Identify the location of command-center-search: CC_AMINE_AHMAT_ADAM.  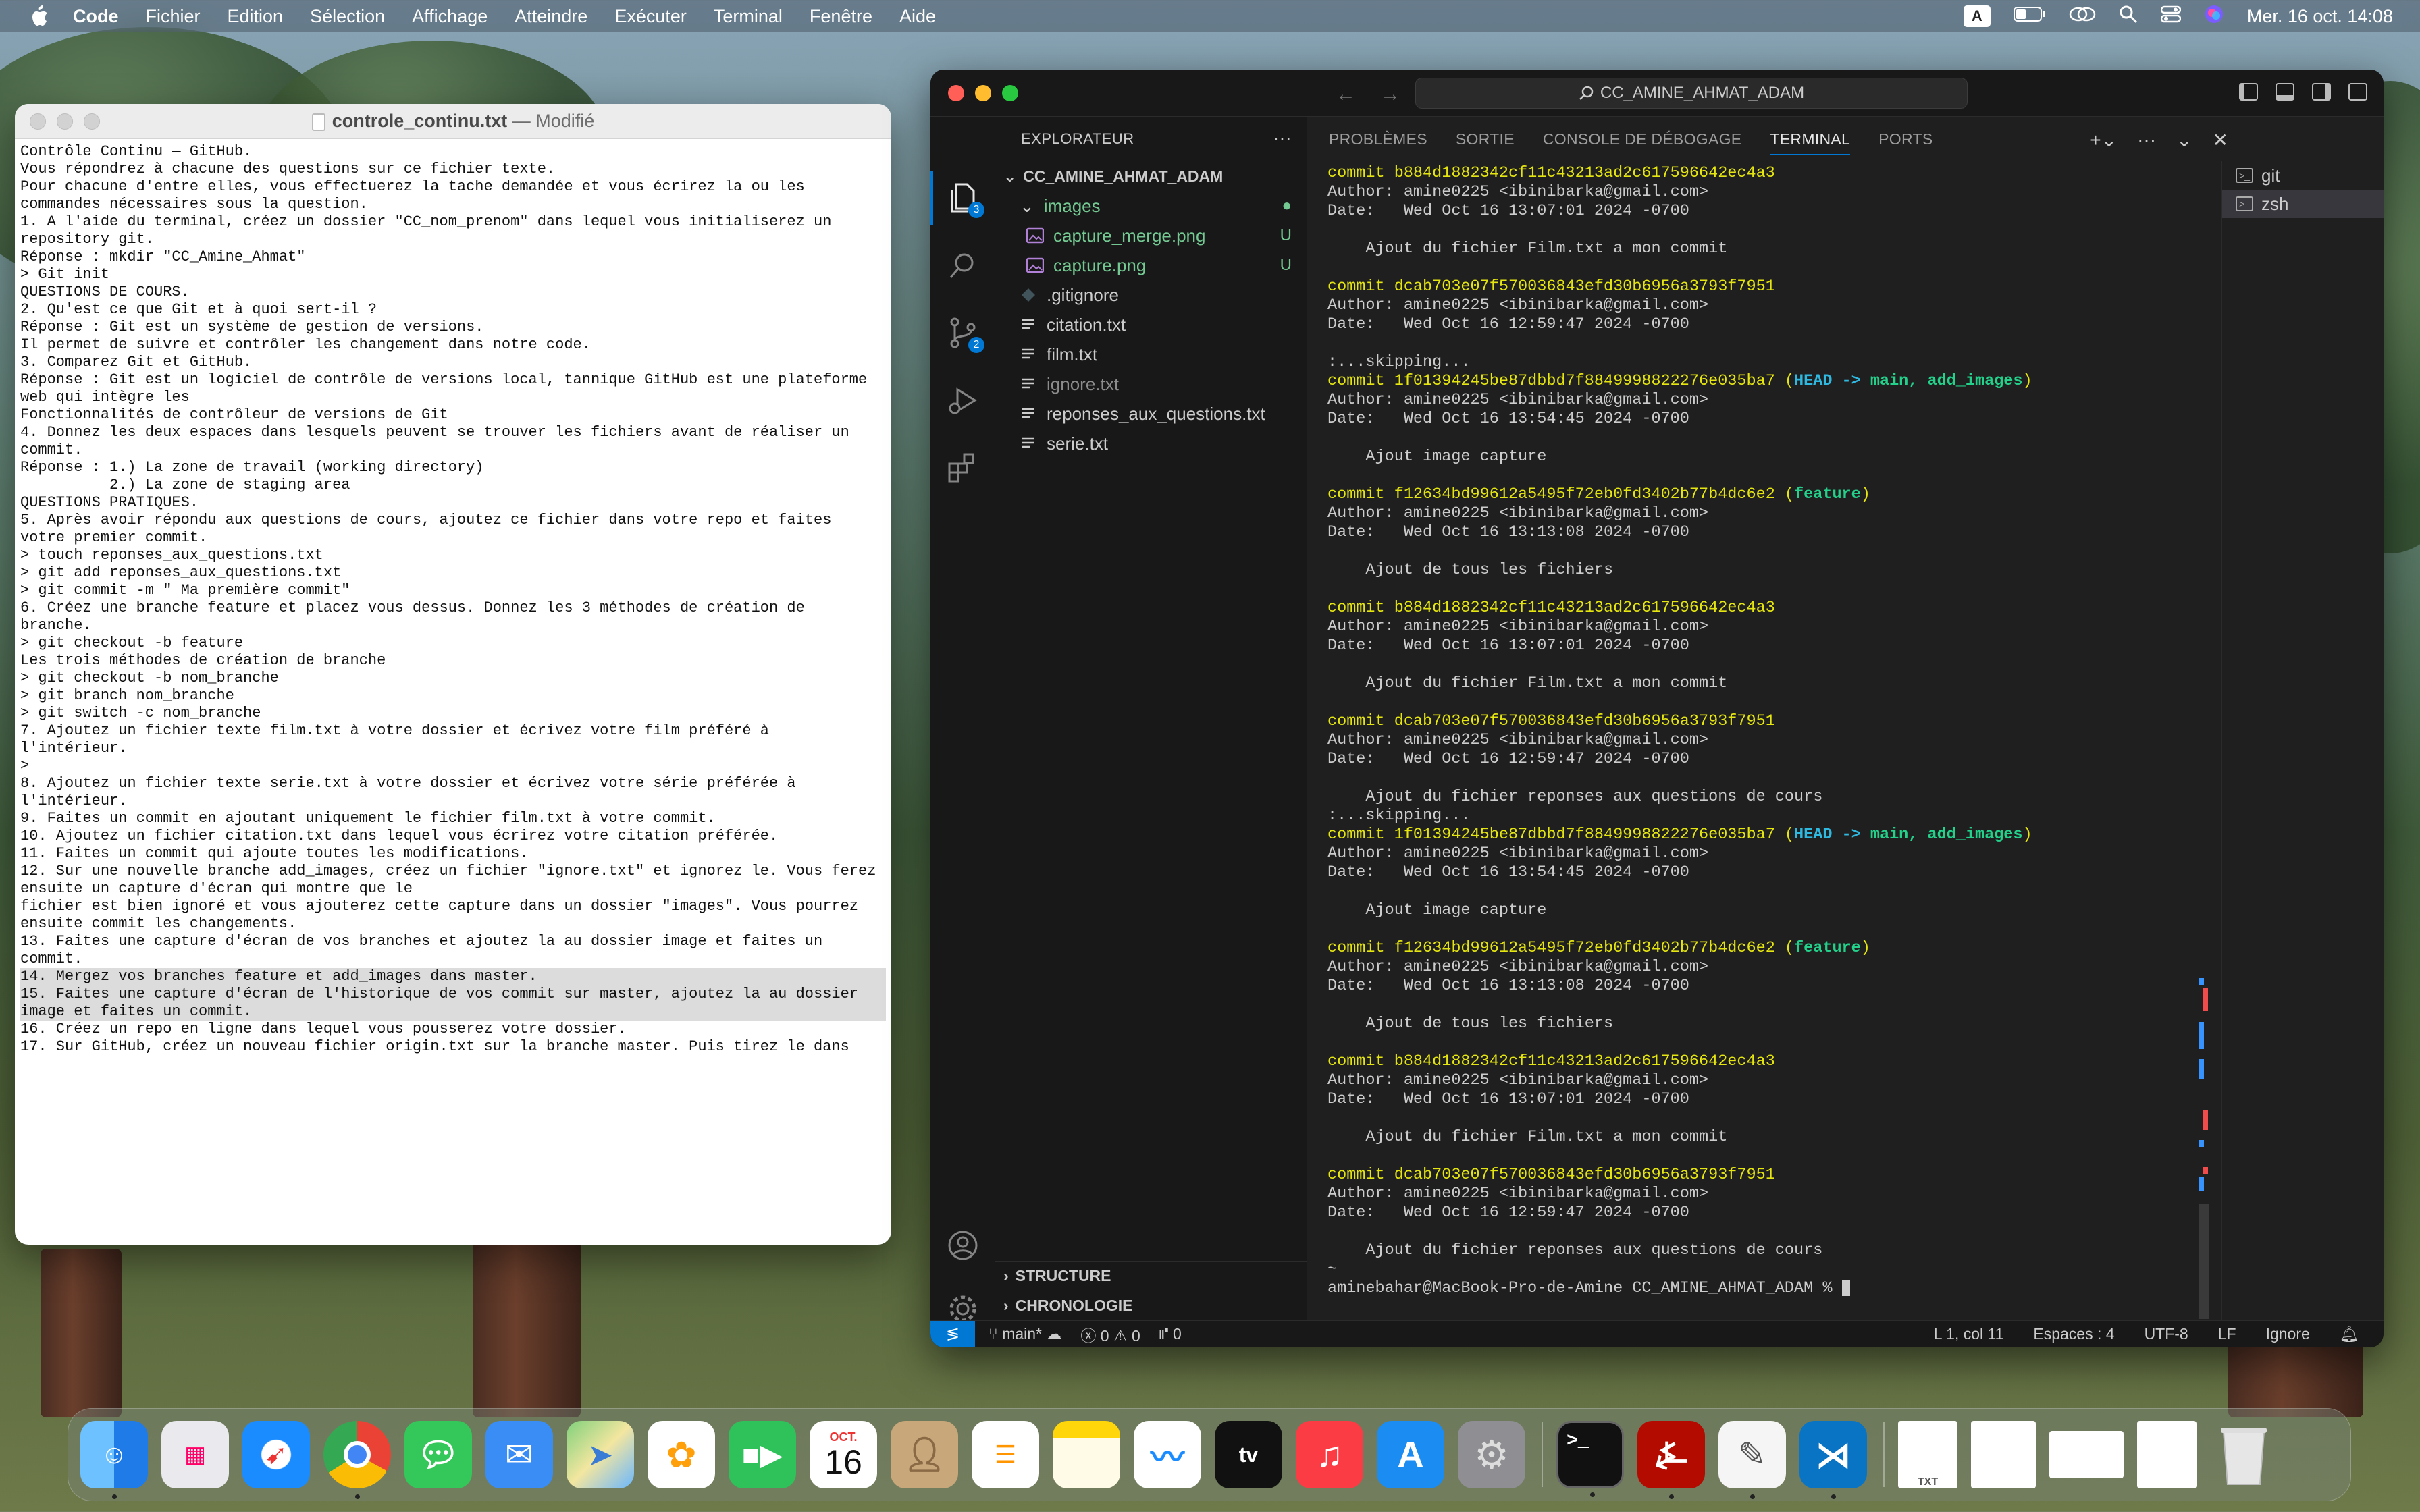
(1691, 93).